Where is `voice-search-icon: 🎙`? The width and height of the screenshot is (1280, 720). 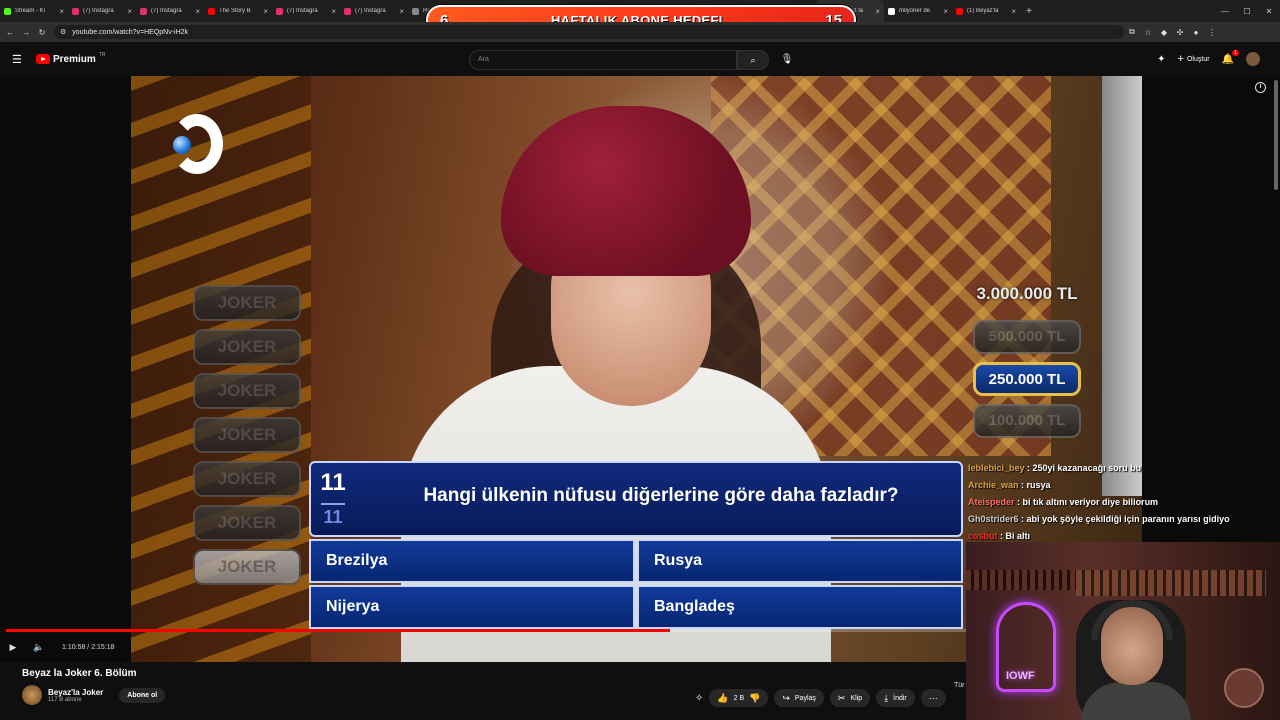 voice-search-icon: 🎙 is located at coordinates (787, 60).